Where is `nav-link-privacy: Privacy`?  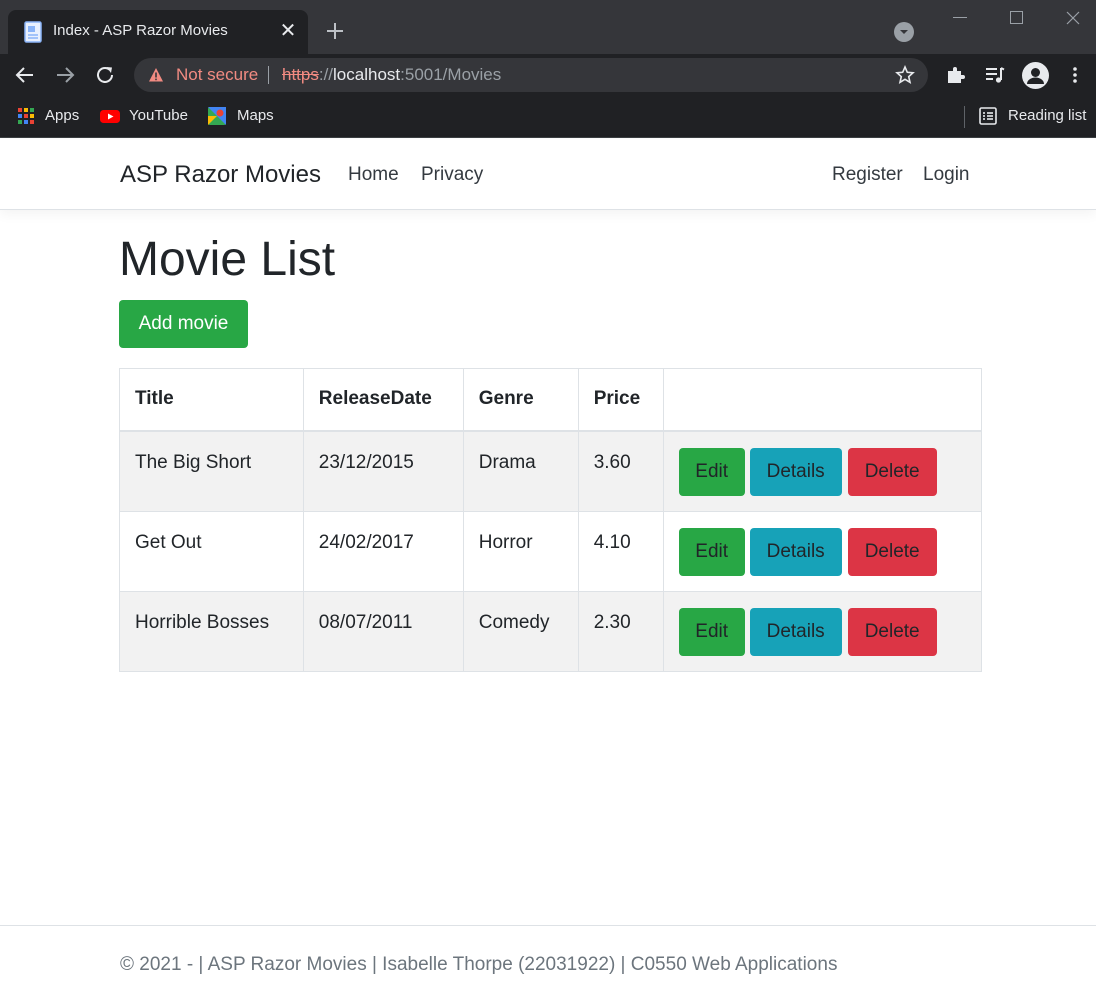 nav-link-privacy: Privacy is located at coordinates (452, 175).